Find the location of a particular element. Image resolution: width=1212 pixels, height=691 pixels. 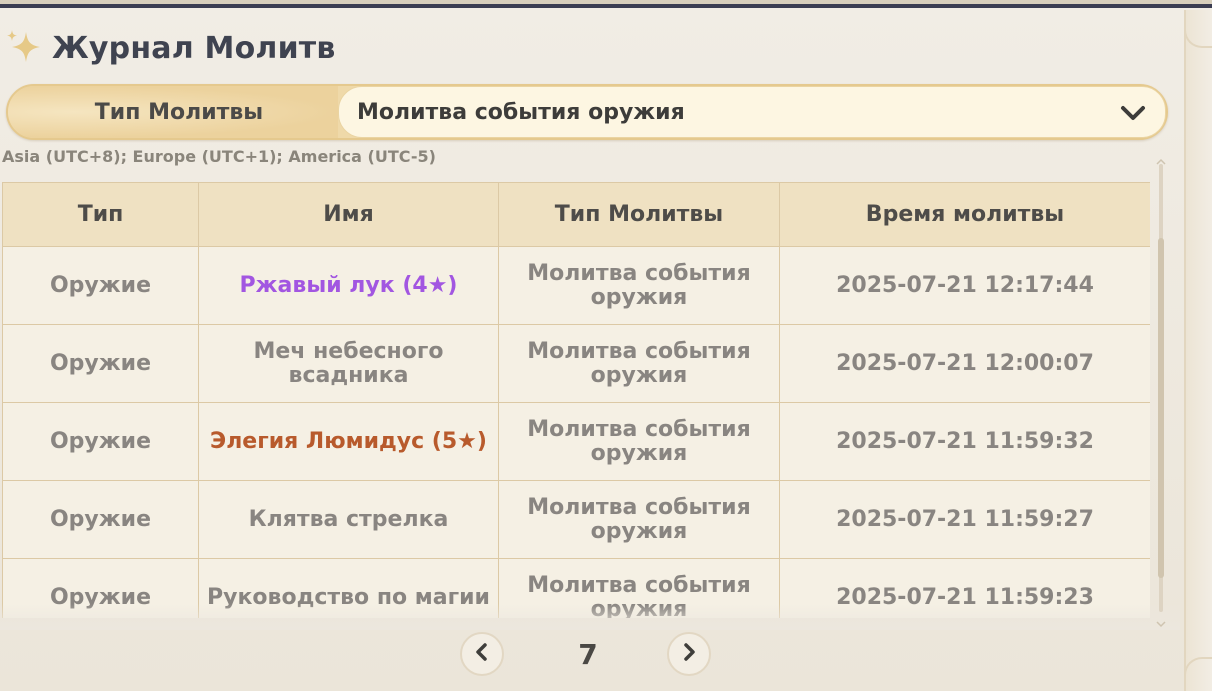

pagination: 7 is located at coordinates (590, 654).